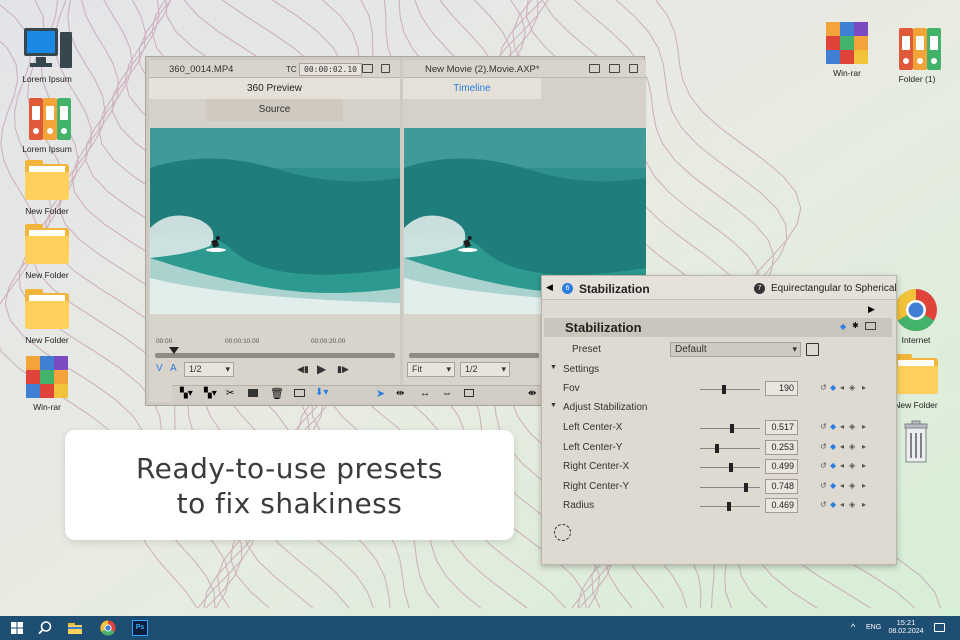  I want to click on fov-value: 190, so click(781, 388).